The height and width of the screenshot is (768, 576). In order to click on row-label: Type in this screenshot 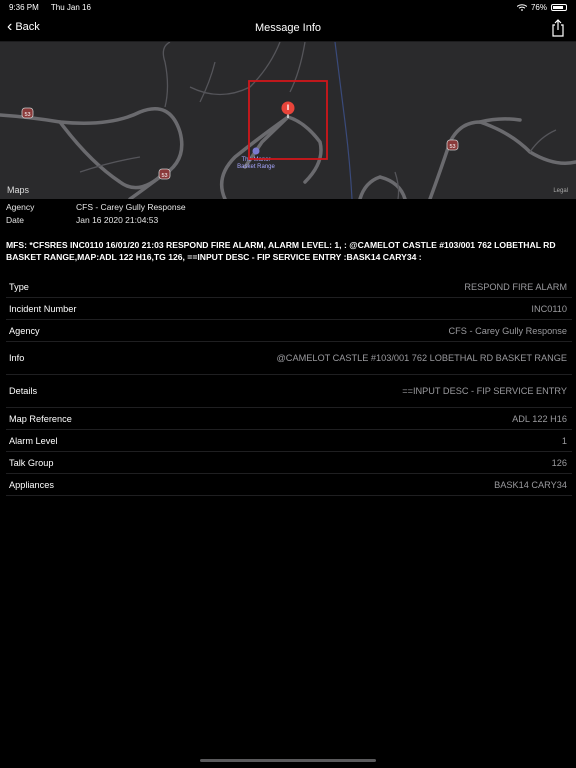, I will do `click(19, 286)`.